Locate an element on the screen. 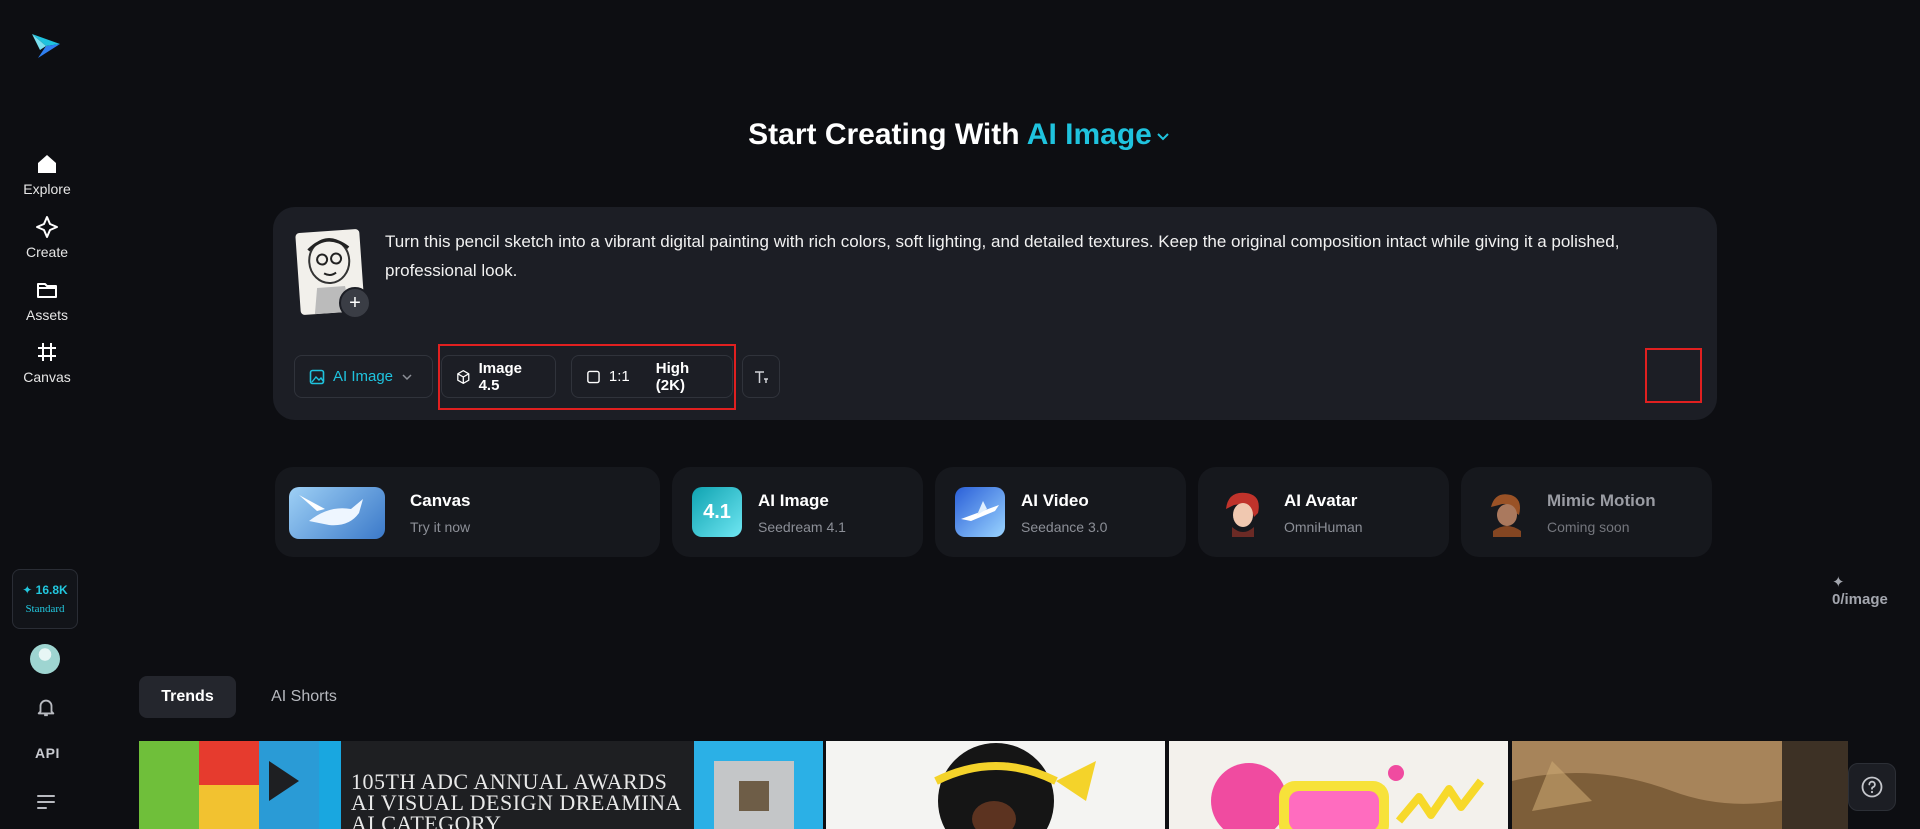  sidebar-item-canvas: Canvas is located at coordinates (47, 369).